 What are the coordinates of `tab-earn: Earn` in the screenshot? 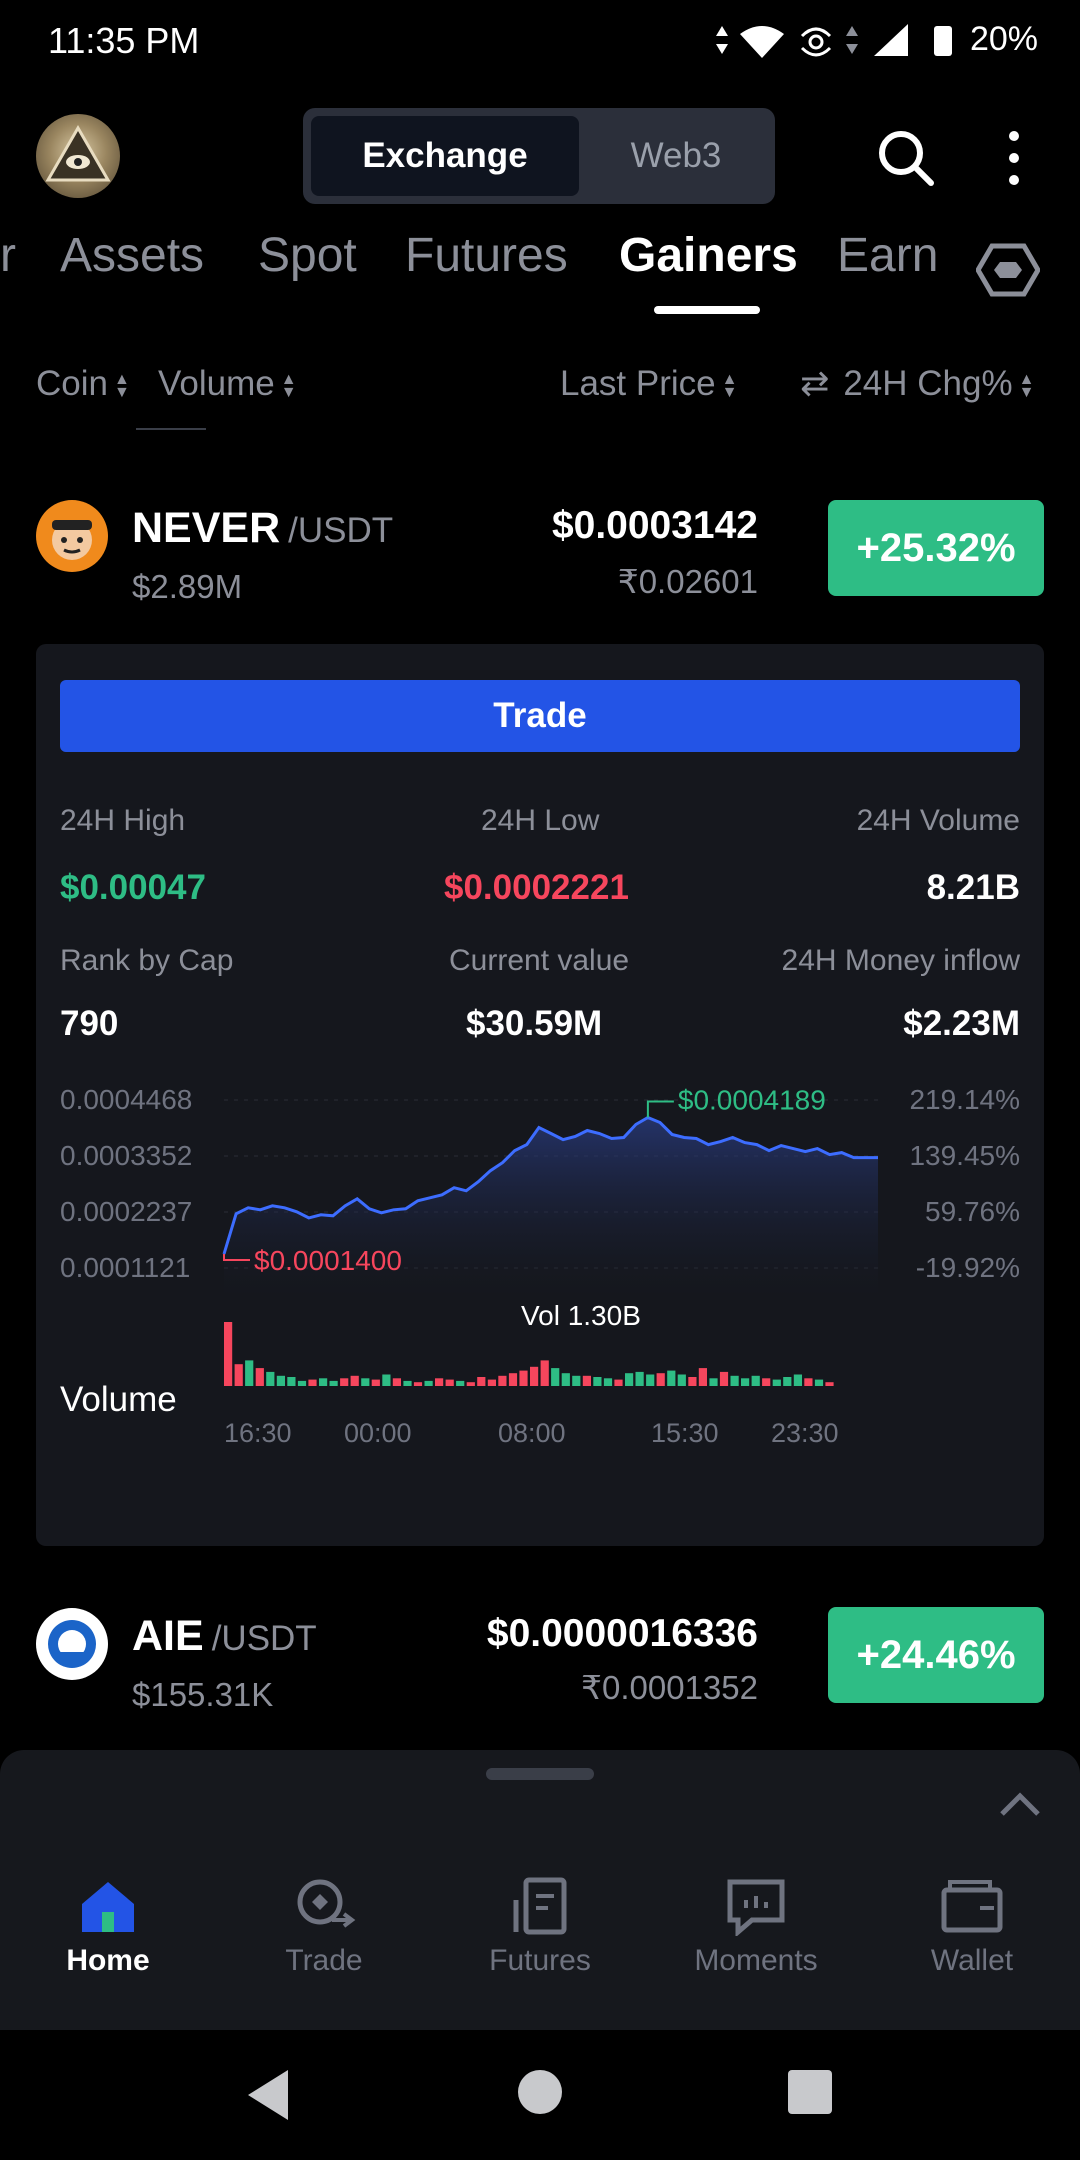 It's located at (887, 255).